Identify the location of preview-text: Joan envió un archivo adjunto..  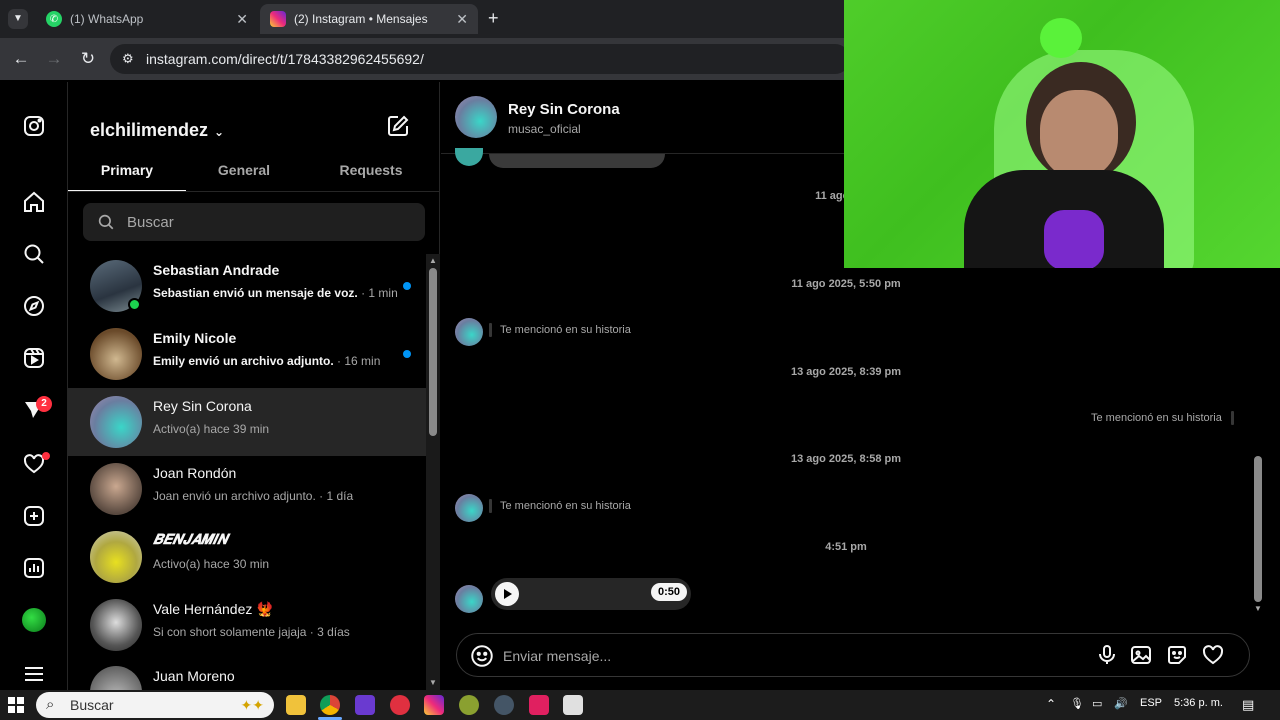
(234, 496).